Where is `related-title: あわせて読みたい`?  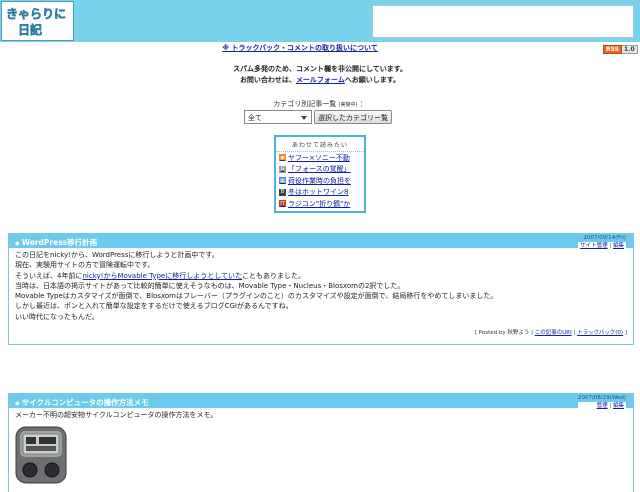 related-title: あわせて読みたい is located at coordinates (320, 144).